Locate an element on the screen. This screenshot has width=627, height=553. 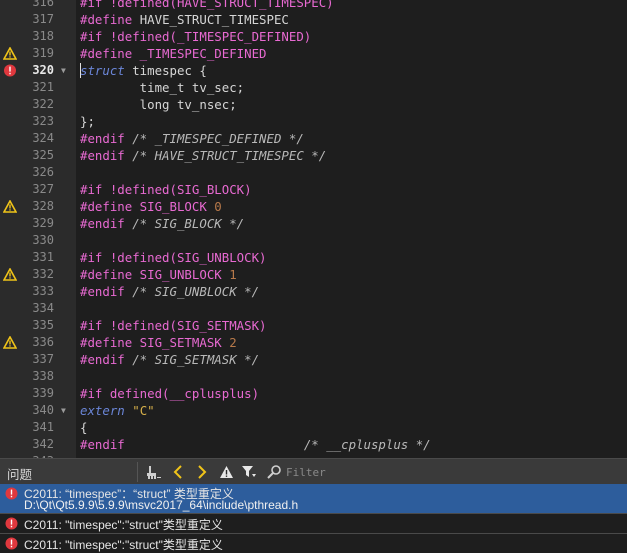
code-line: 338 is located at coordinates (313, 376).